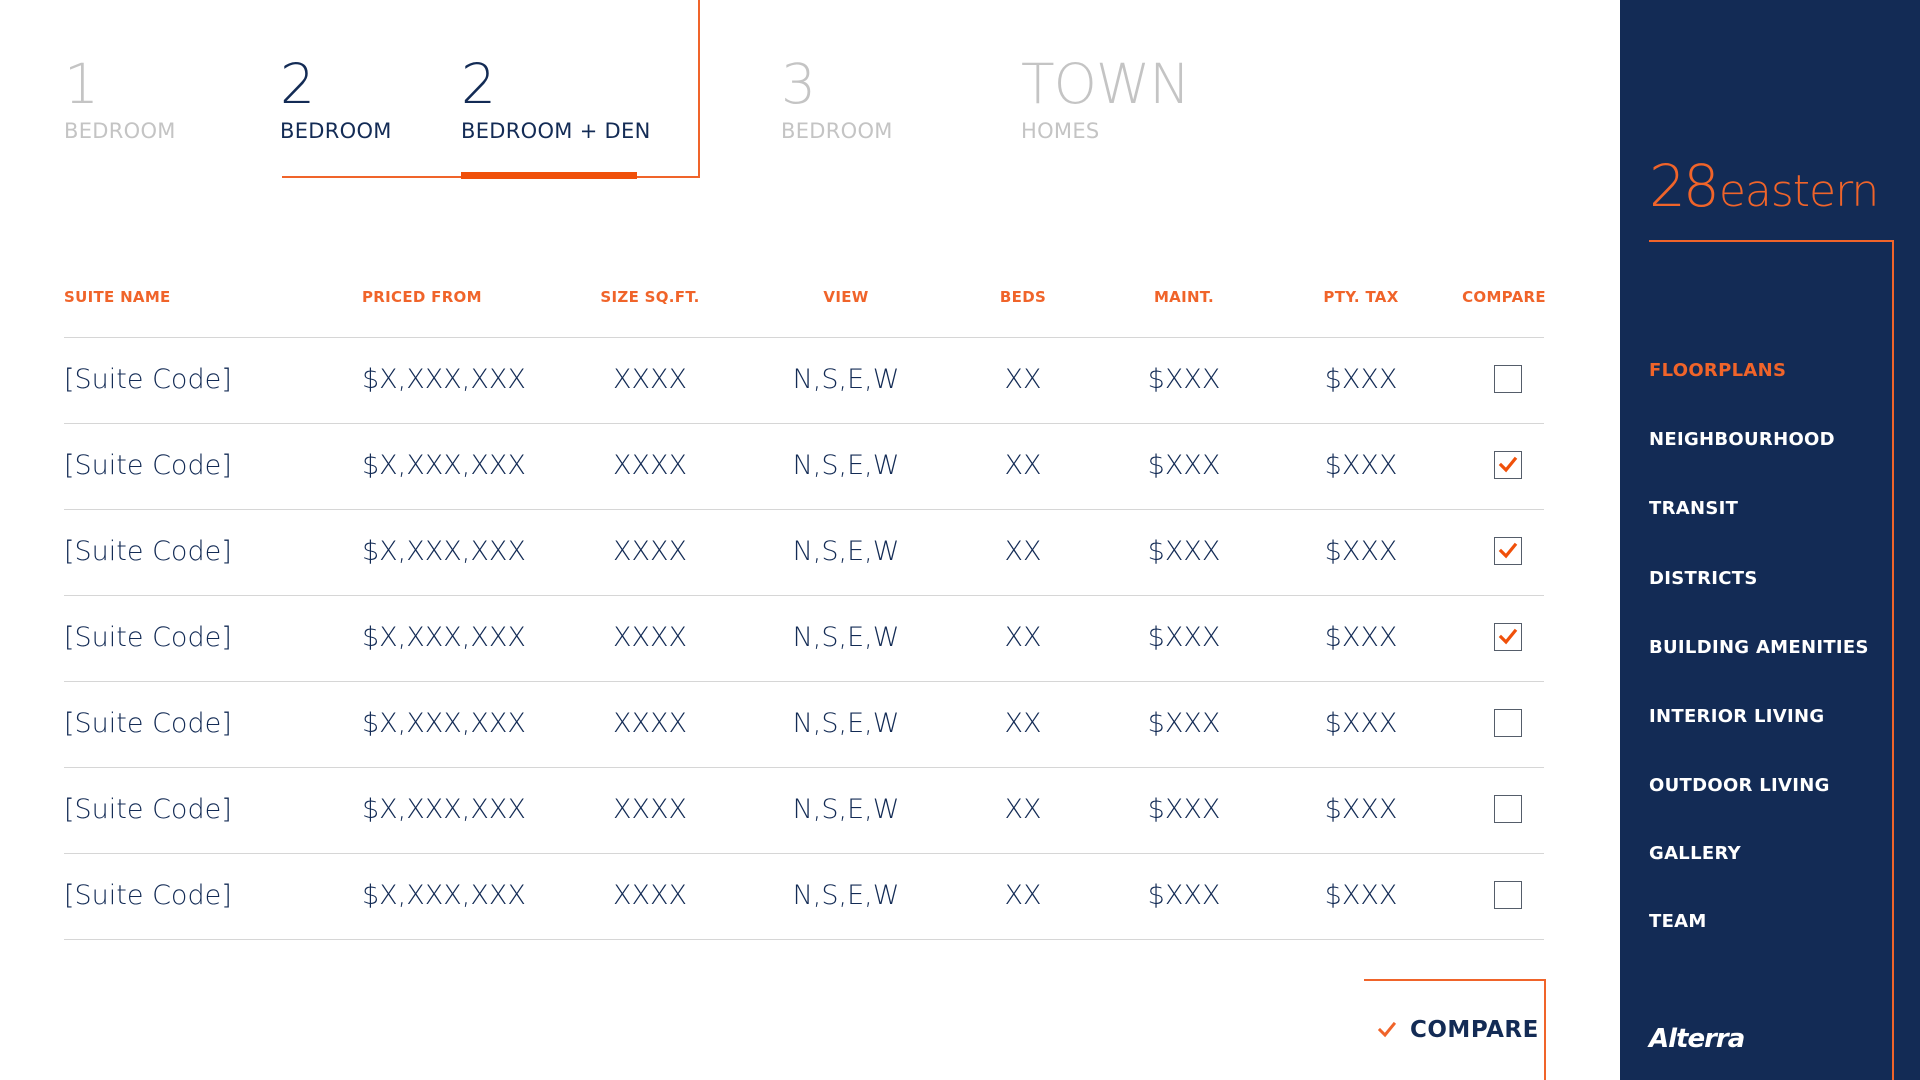 This screenshot has width=1920, height=1080. What do you see at coordinates (556, 131) in the screenshot?
I see `tab-label: BEDROOM + DEN` at bounding box center [556, 131].